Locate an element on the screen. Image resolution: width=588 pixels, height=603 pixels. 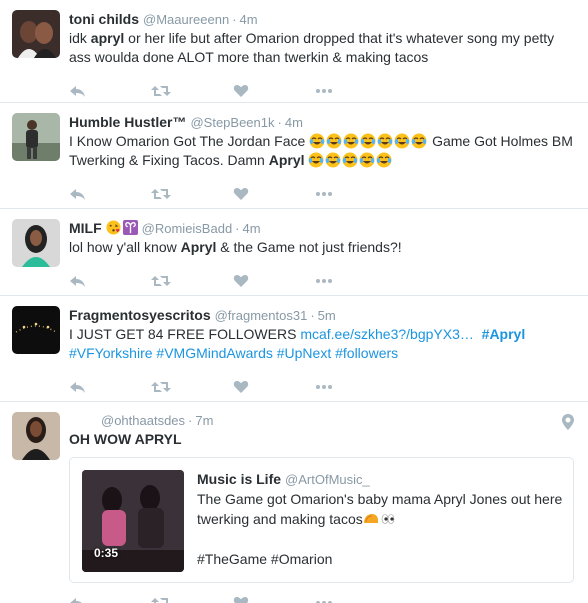
timestamp: 7m is located at coordinates (204, 421).